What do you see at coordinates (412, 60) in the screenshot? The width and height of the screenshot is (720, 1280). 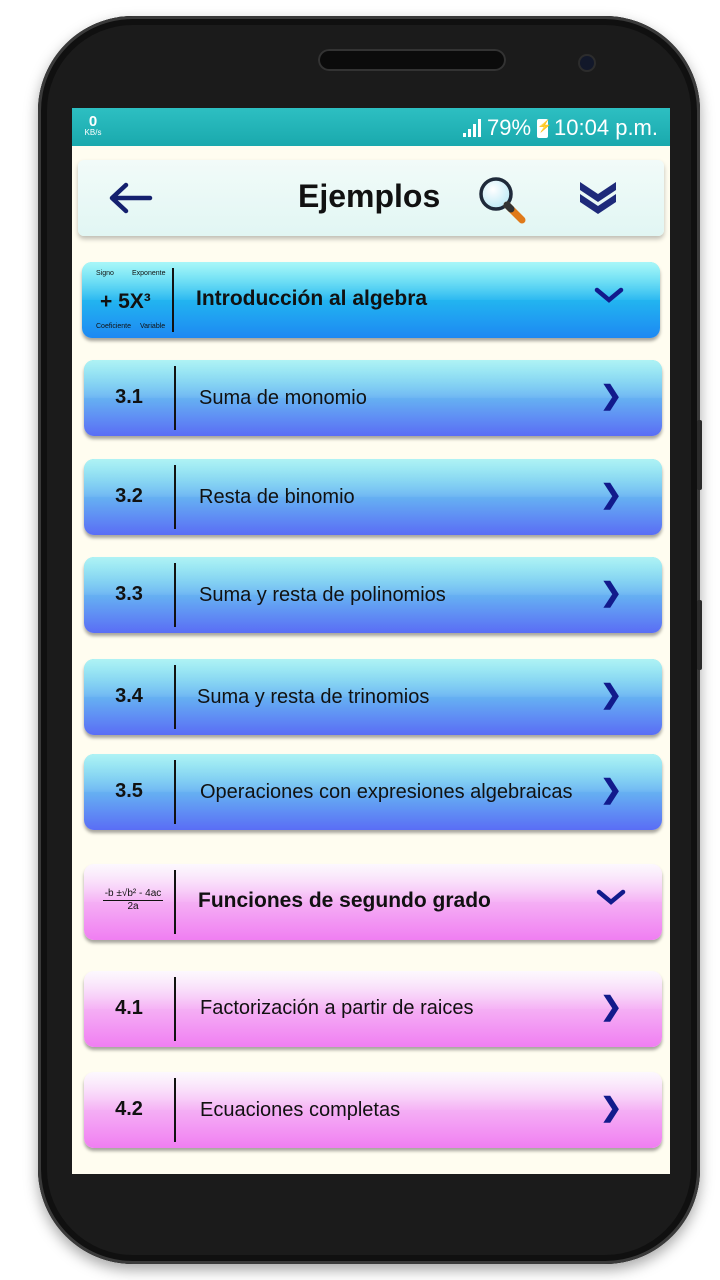 I see `speaker-grille` at bounding box center [412, 60].